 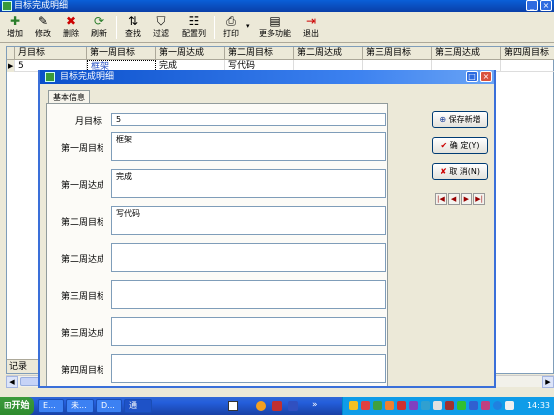 I want to click on refresh-icon: ⟳, so click(x=99, y=21).